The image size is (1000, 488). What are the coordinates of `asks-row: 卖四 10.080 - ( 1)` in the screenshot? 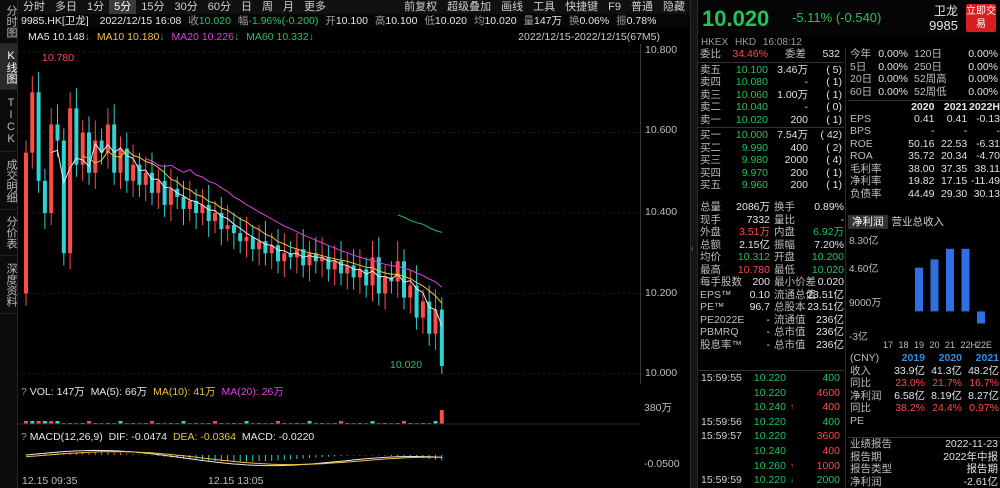 It's located at (771, 82).